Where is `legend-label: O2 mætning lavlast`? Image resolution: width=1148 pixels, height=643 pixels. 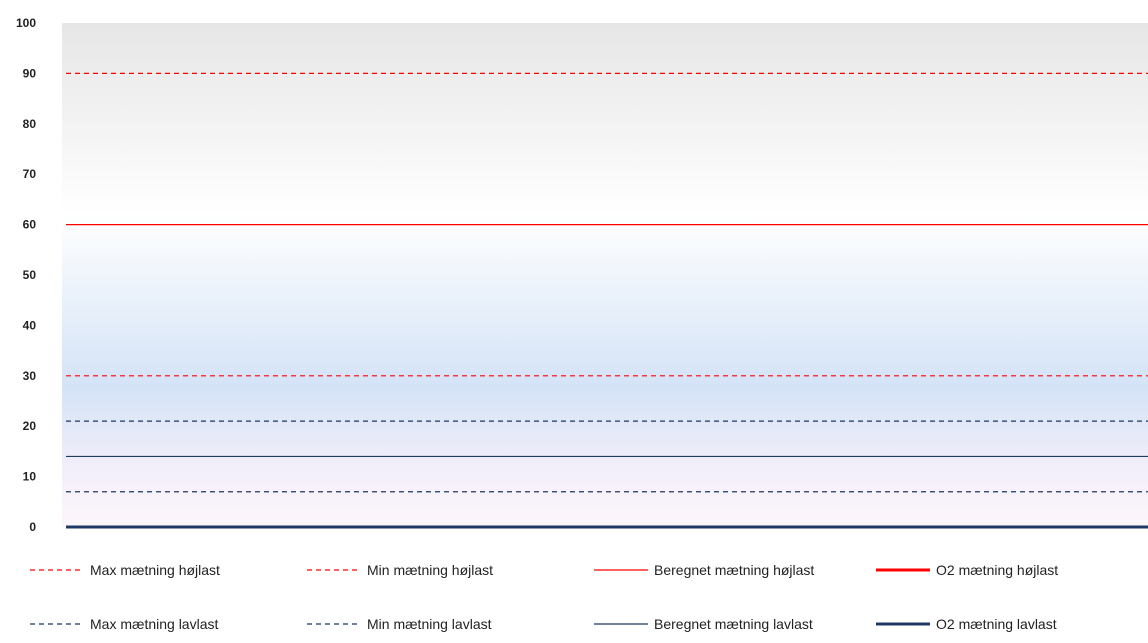 legend-label: O2 mætning lavlast is located at coordinates (996, 624).